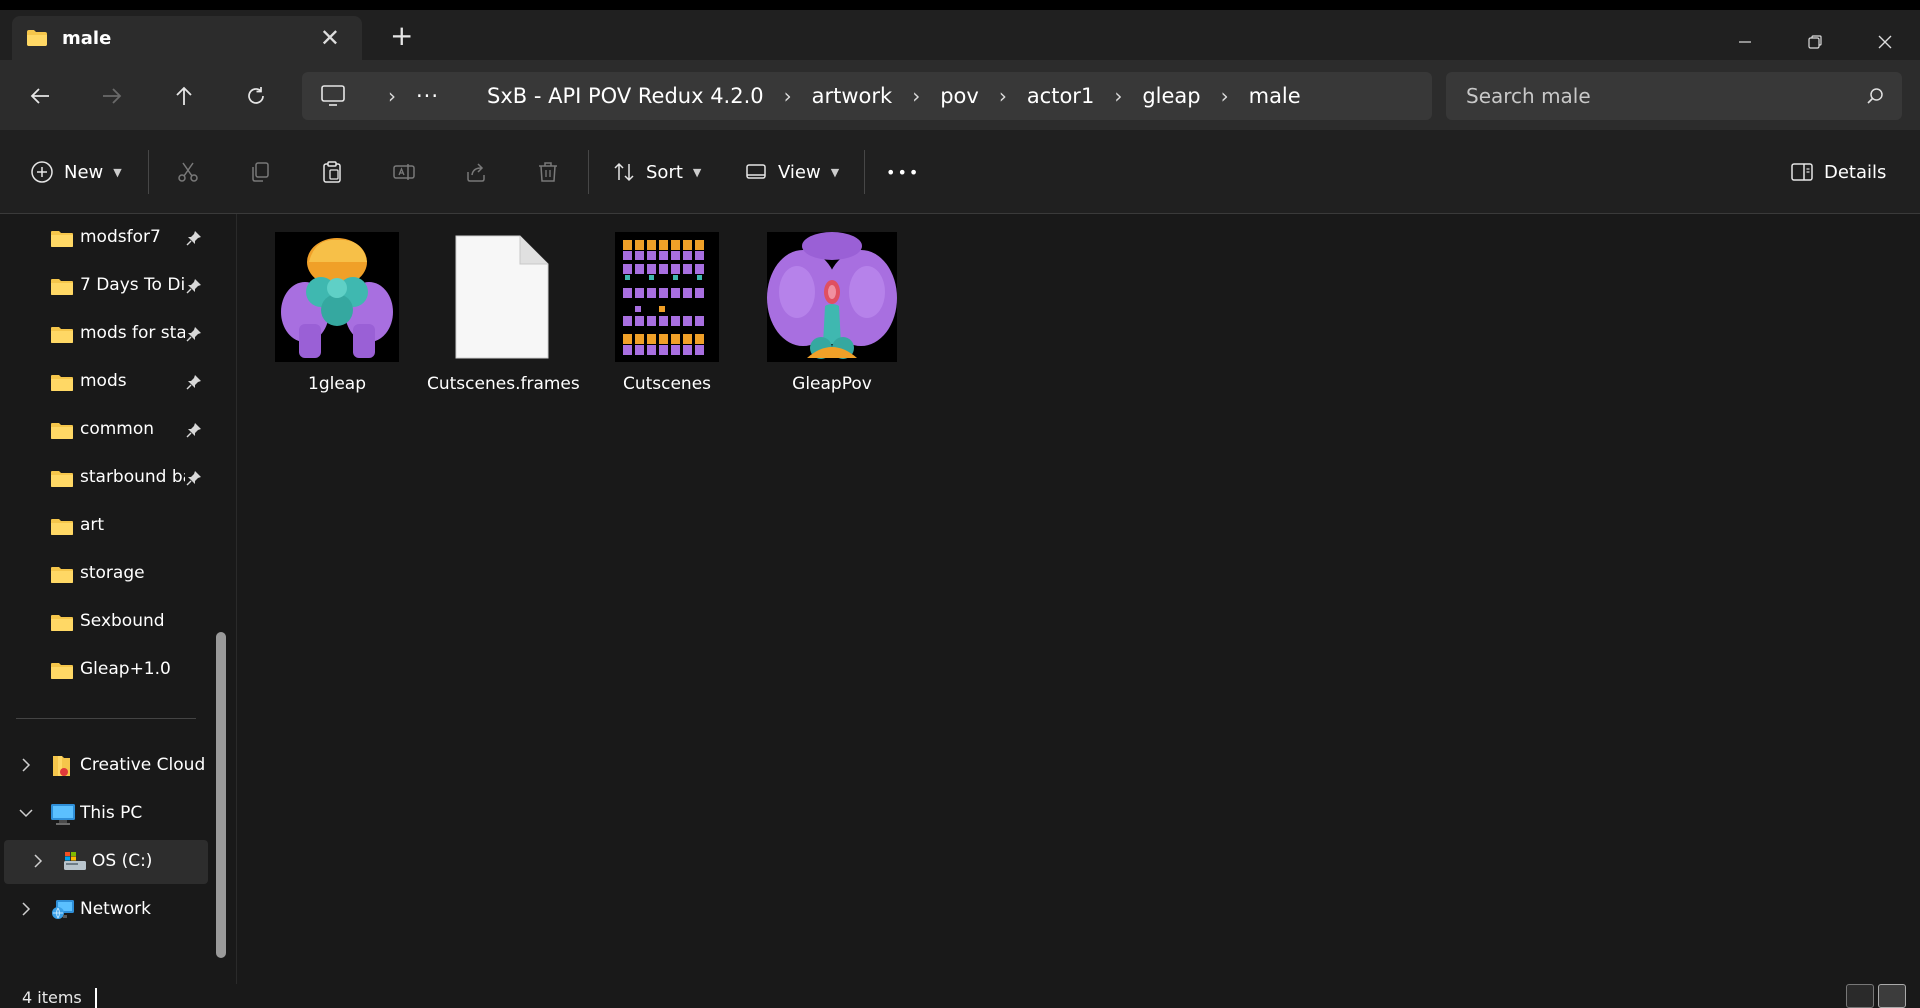  What do you see at coordinates (106, 238) in the screenshot?
I see `sidebar-item-modsfor7: modsfor7` at bounding box center [106, 238].